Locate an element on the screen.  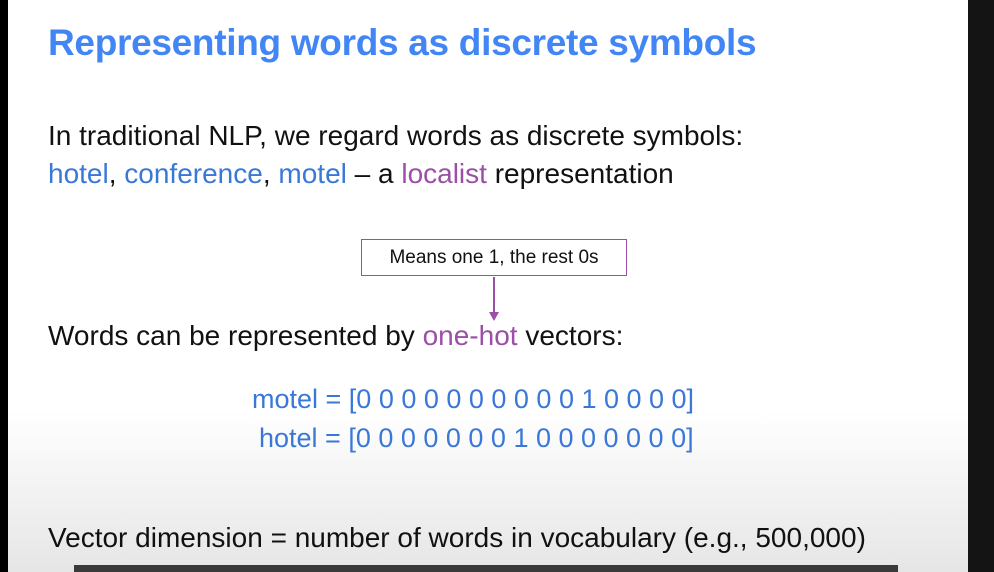
word-motel: motel is located at coordinates (312, 173).